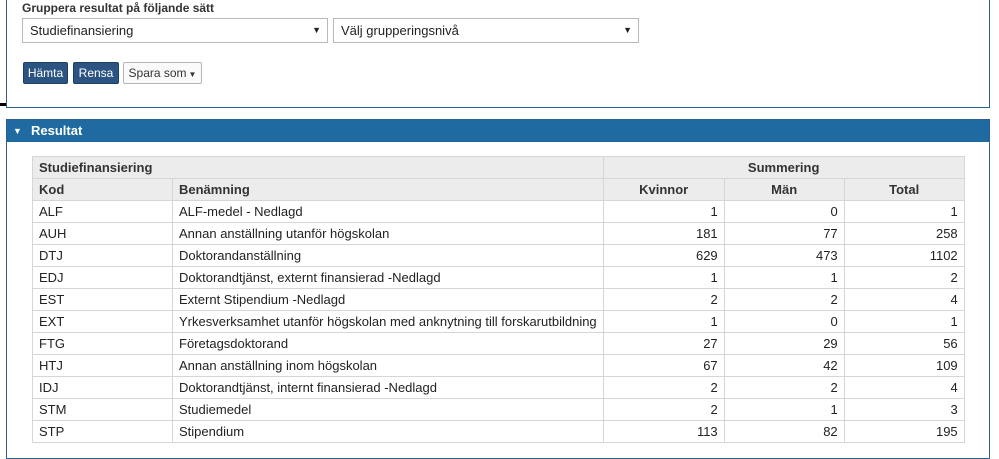 Image resolution: width=999 pixels, height=459 pixels. Describe the element at coordinates (904, 409) in the screenshot. I see `cell-total: 3` at that location.